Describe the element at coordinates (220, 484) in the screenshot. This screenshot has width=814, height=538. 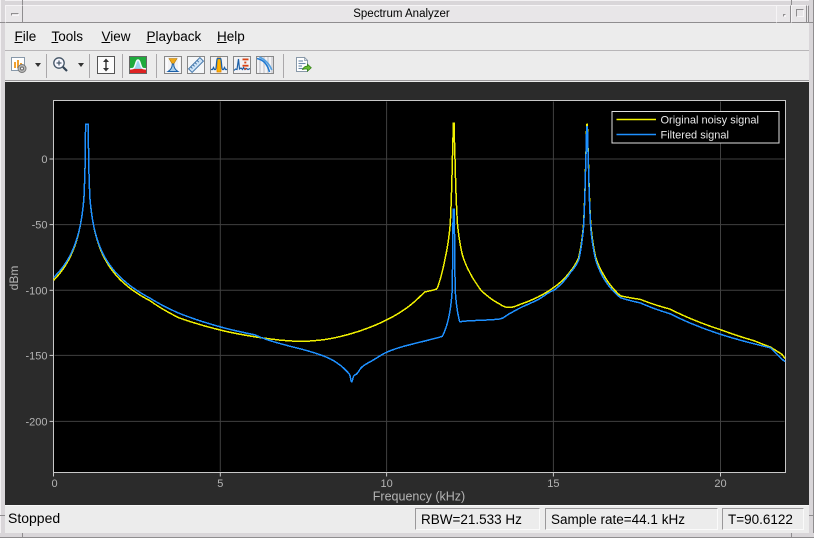
I see `svg-text: 5` at that location.